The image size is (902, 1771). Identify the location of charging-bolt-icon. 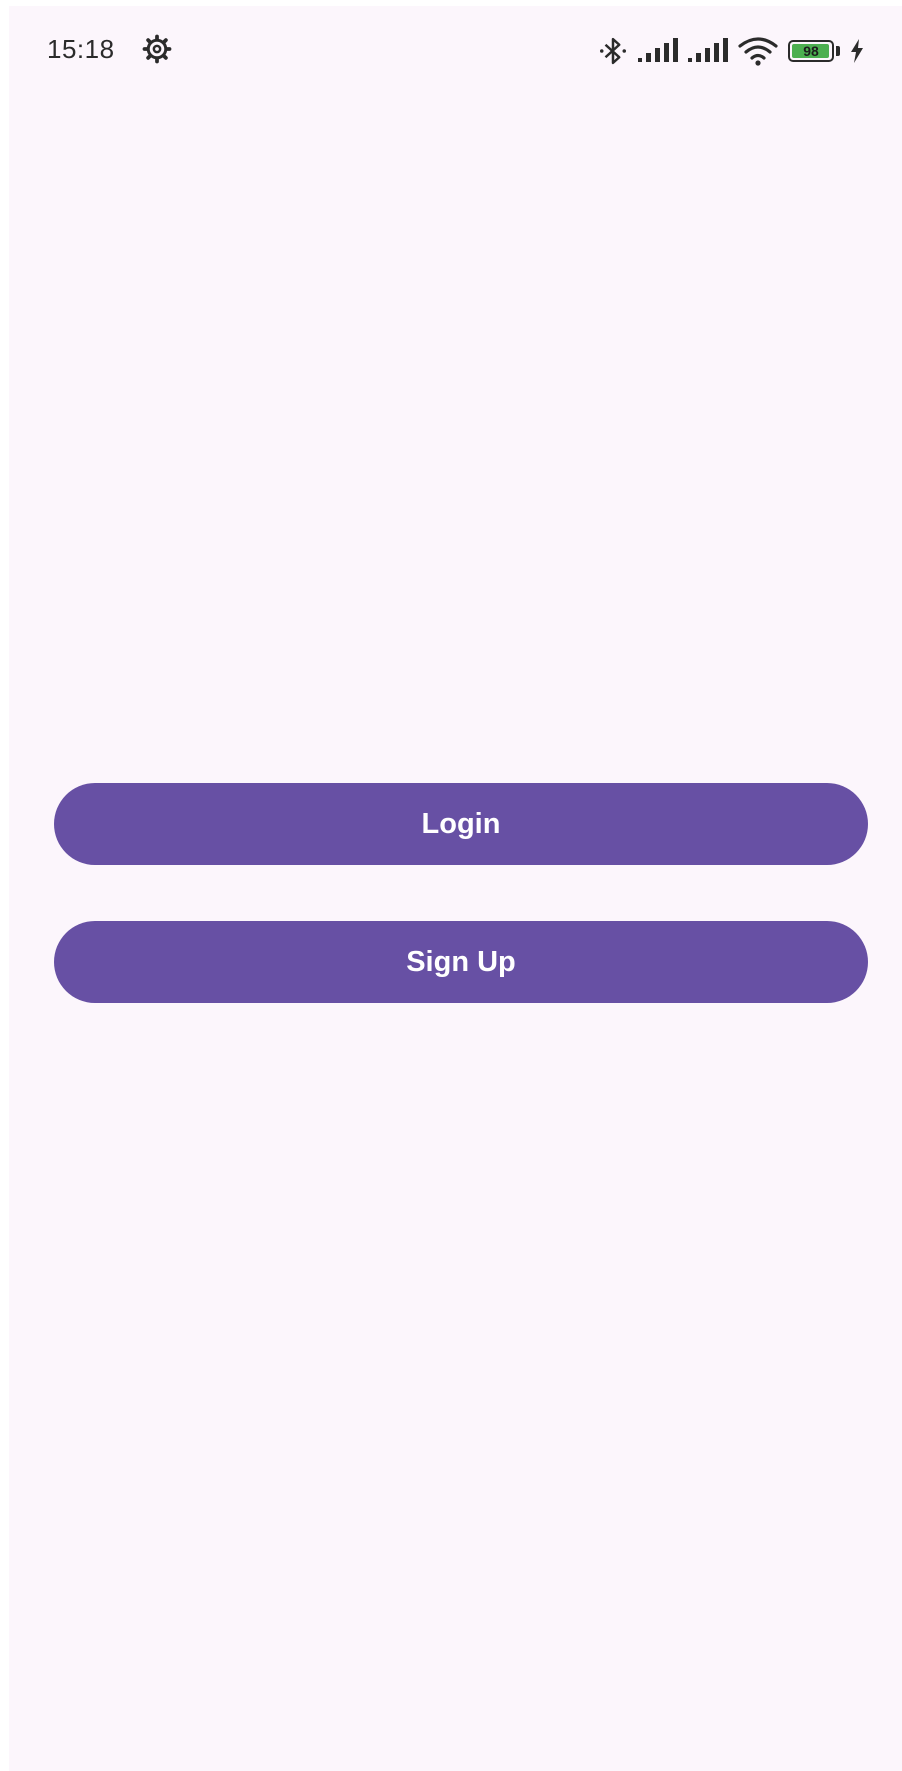
(857, 51).